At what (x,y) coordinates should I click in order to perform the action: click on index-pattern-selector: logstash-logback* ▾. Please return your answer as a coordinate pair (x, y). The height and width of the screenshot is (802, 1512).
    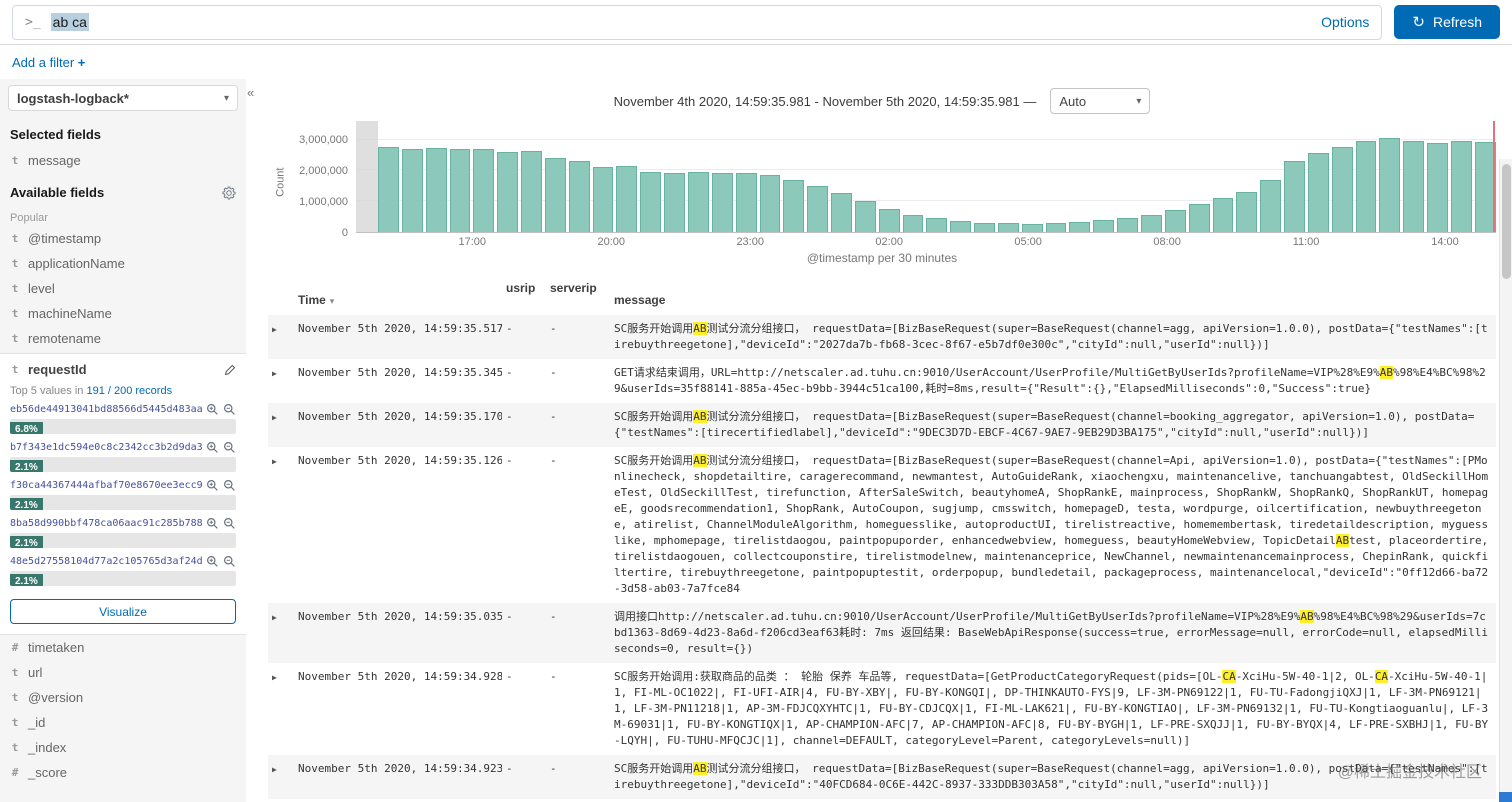
    Looking at the image, I should click on (123, 98).